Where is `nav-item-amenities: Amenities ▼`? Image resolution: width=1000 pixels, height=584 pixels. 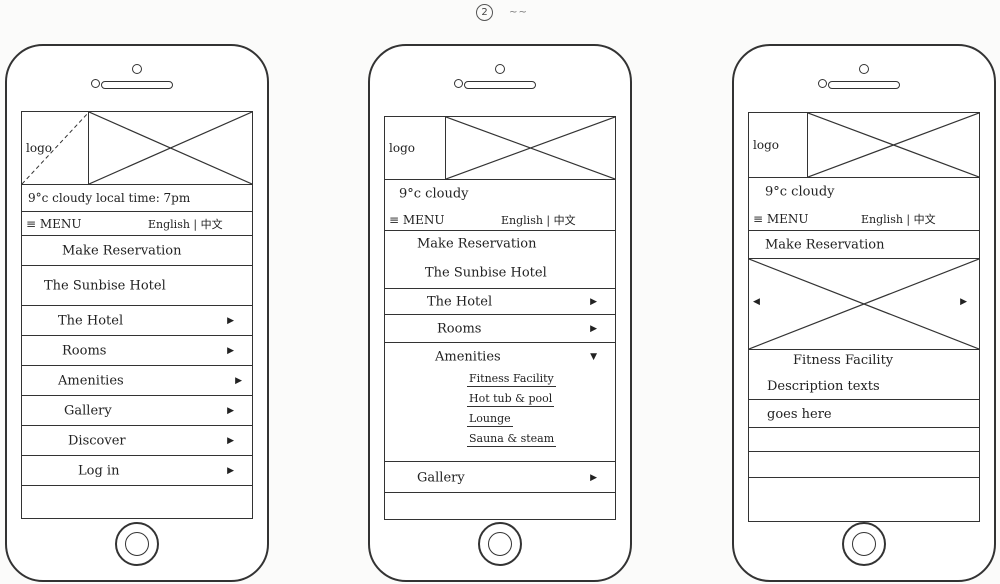 nav-item-amenities: Amenities ▼ is located at coordinates (500, 357).